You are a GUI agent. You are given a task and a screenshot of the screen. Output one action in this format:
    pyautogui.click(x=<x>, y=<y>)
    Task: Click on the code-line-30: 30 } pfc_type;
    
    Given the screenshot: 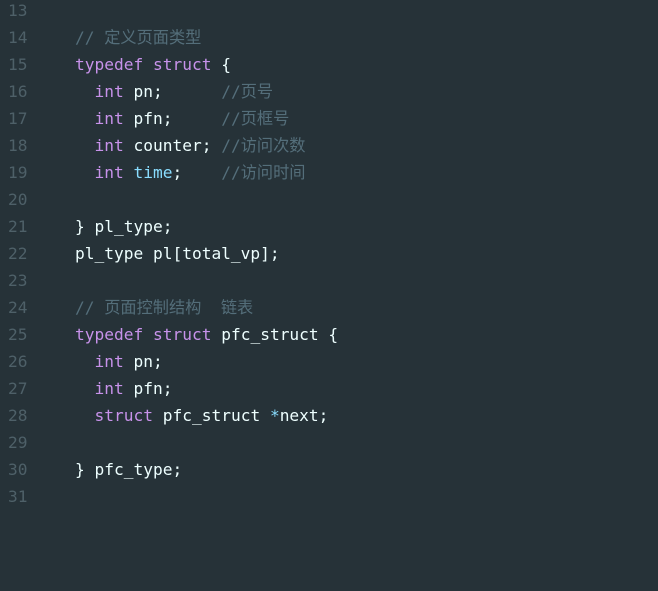 What is the action you would take?
    pyautogui.click(x=329, y=469)
    